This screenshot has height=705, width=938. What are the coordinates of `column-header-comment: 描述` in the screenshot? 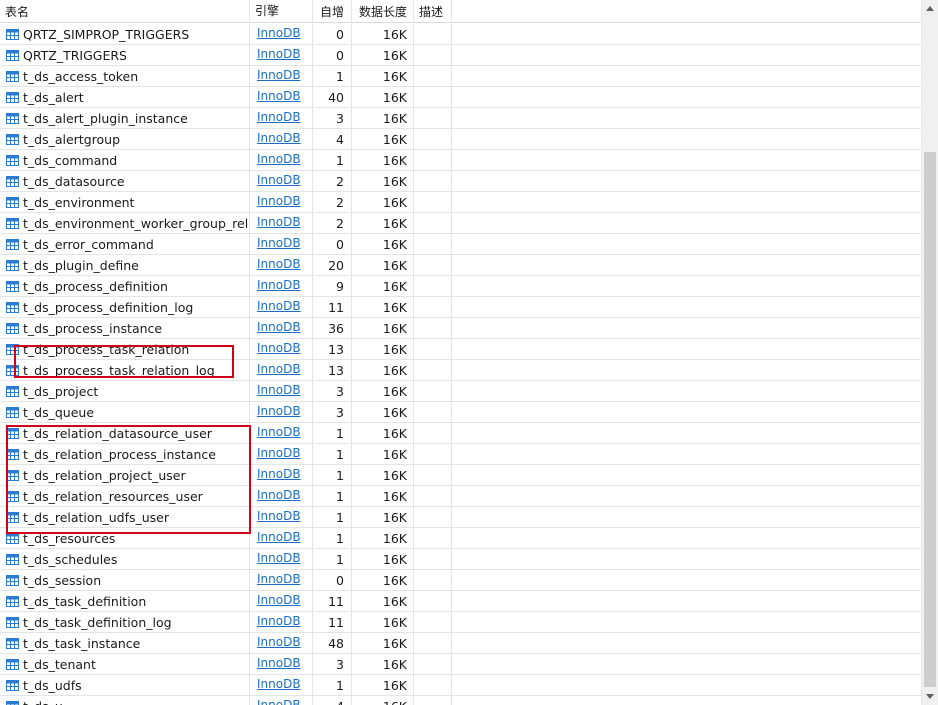 It's located at (433, 11).